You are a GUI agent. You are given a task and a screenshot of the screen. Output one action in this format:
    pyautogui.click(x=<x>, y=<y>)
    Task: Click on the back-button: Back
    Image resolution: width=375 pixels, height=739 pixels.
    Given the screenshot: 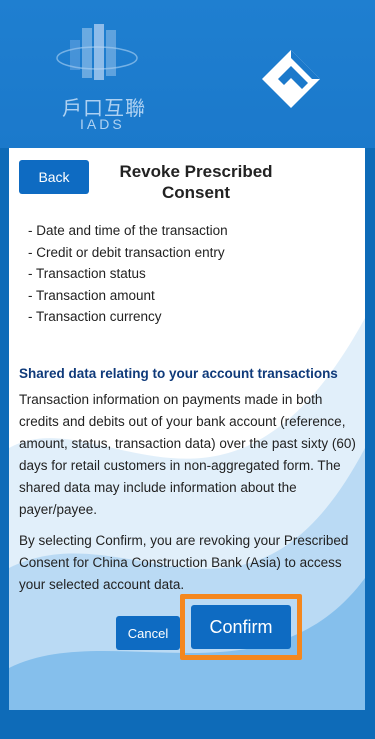 What is the action you would take?
    pyautogui.click(x=54, y=177)
    